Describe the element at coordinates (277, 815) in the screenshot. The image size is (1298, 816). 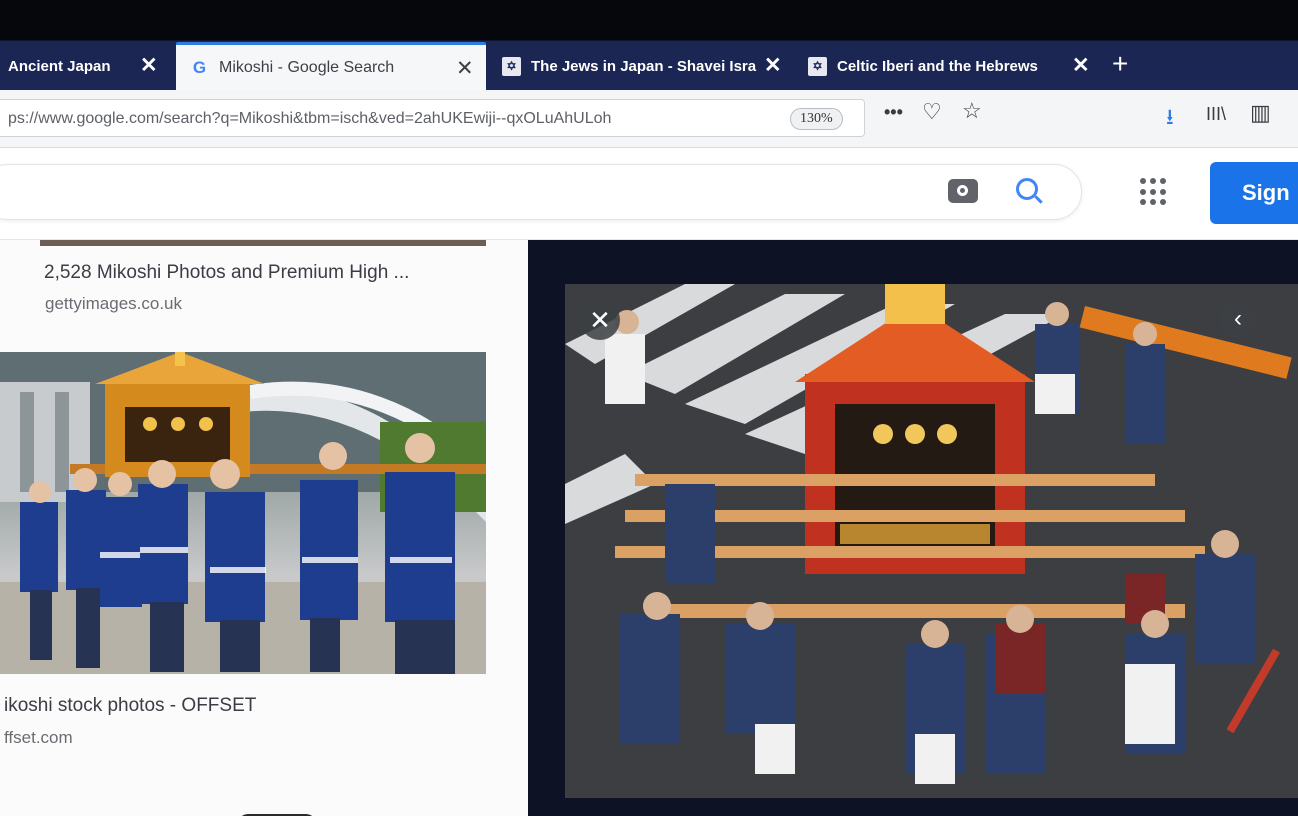
I see `partial-thumbnail-image` at that location.